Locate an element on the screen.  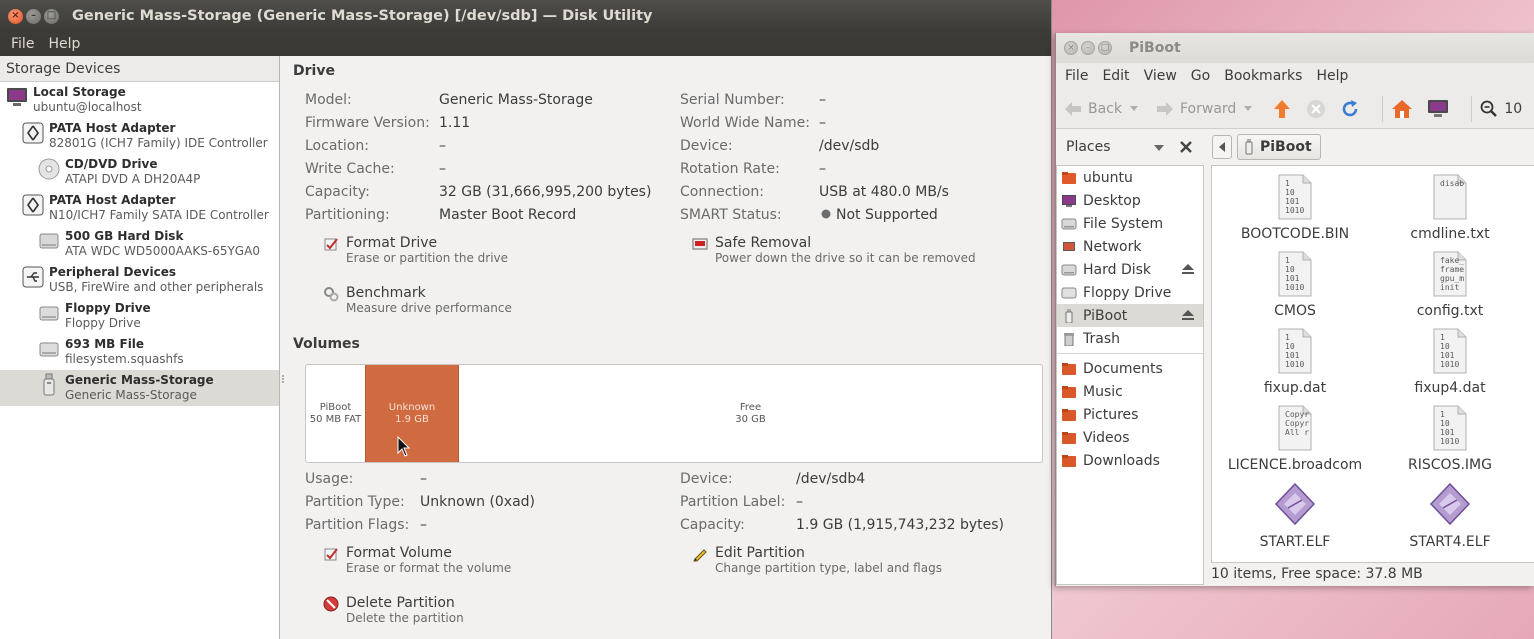
chevron-left-icon is located at coordinates (1222, 147).